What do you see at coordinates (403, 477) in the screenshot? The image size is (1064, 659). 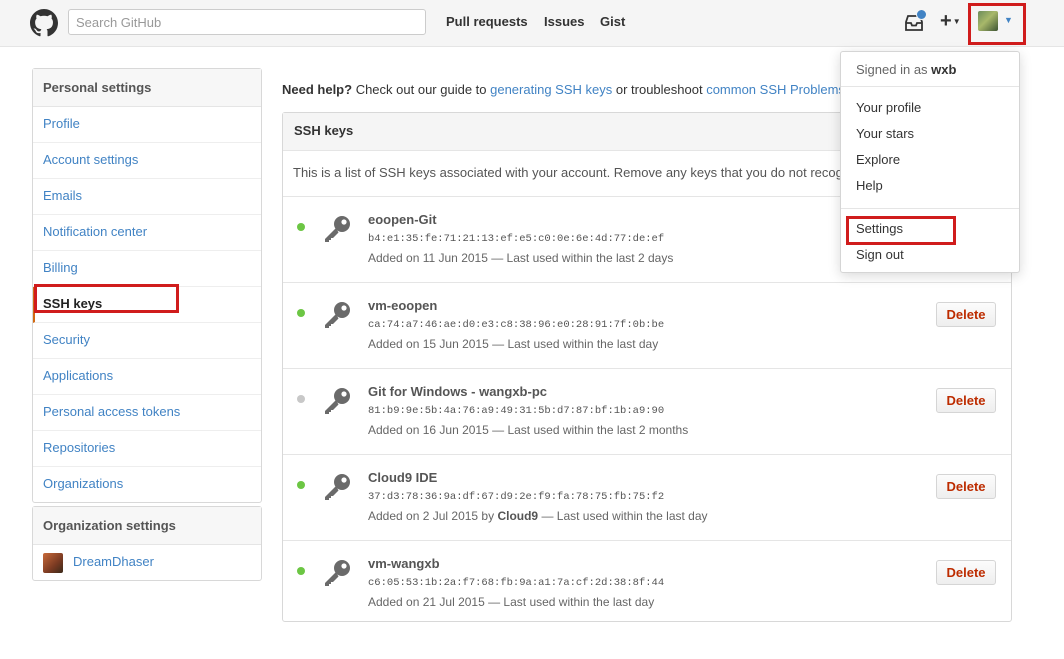 I see `key-title: Cloud9 IDE` at bounding box center [403, 477].